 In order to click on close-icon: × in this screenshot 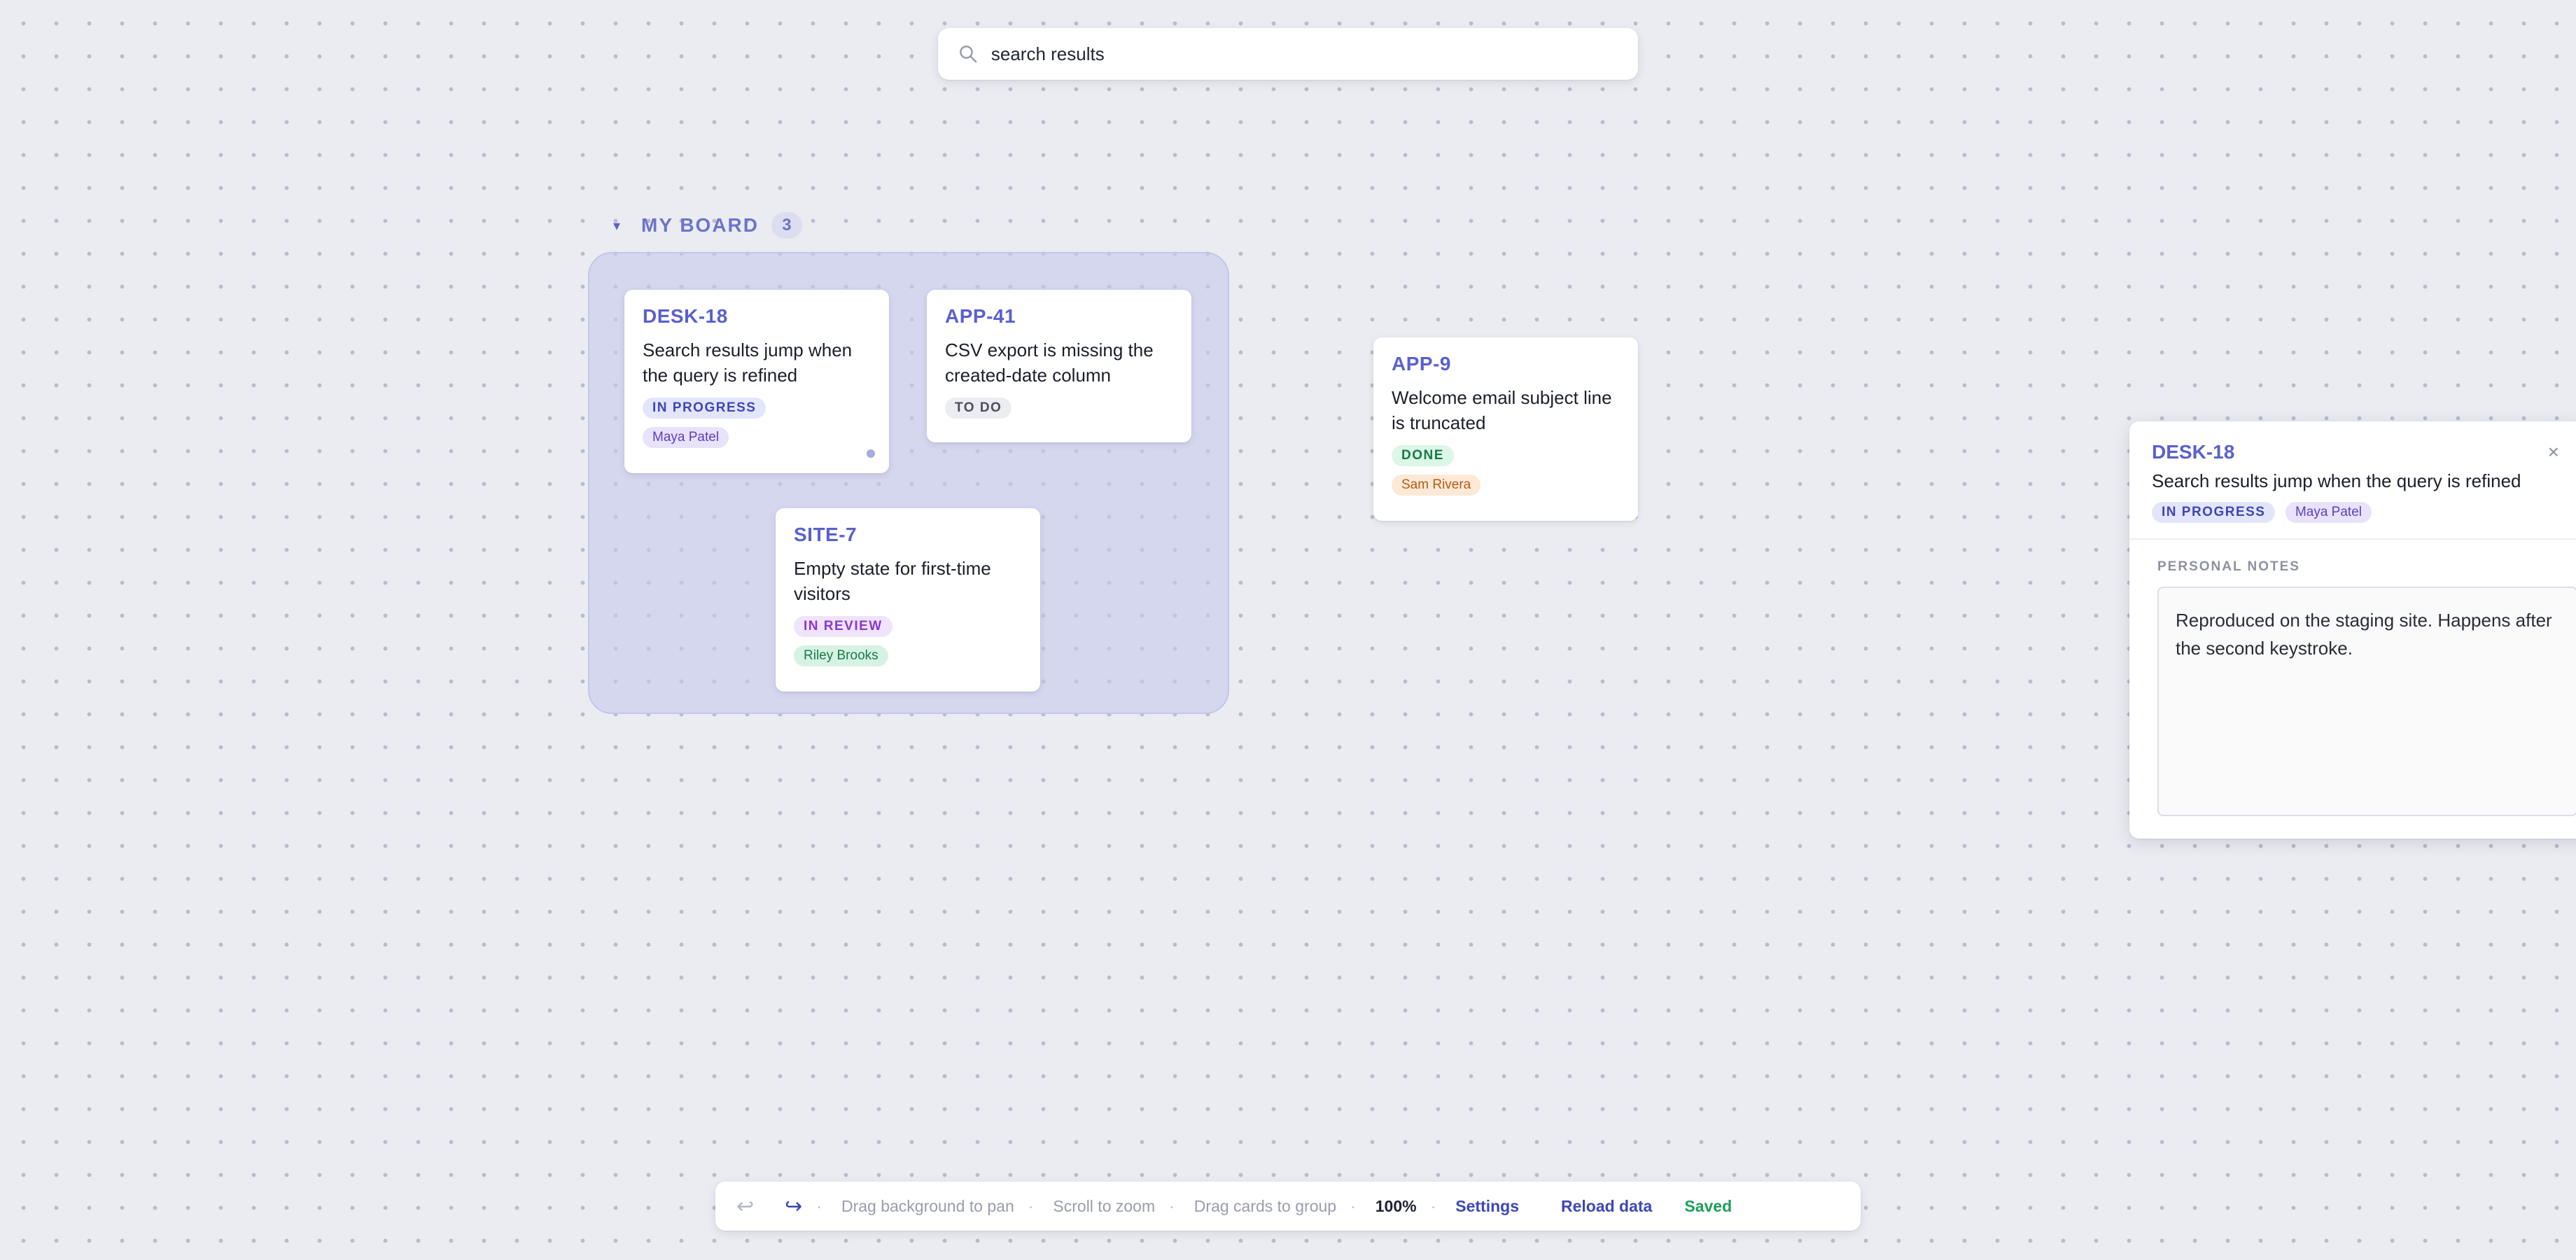, I will do `click(2553, 452)`.